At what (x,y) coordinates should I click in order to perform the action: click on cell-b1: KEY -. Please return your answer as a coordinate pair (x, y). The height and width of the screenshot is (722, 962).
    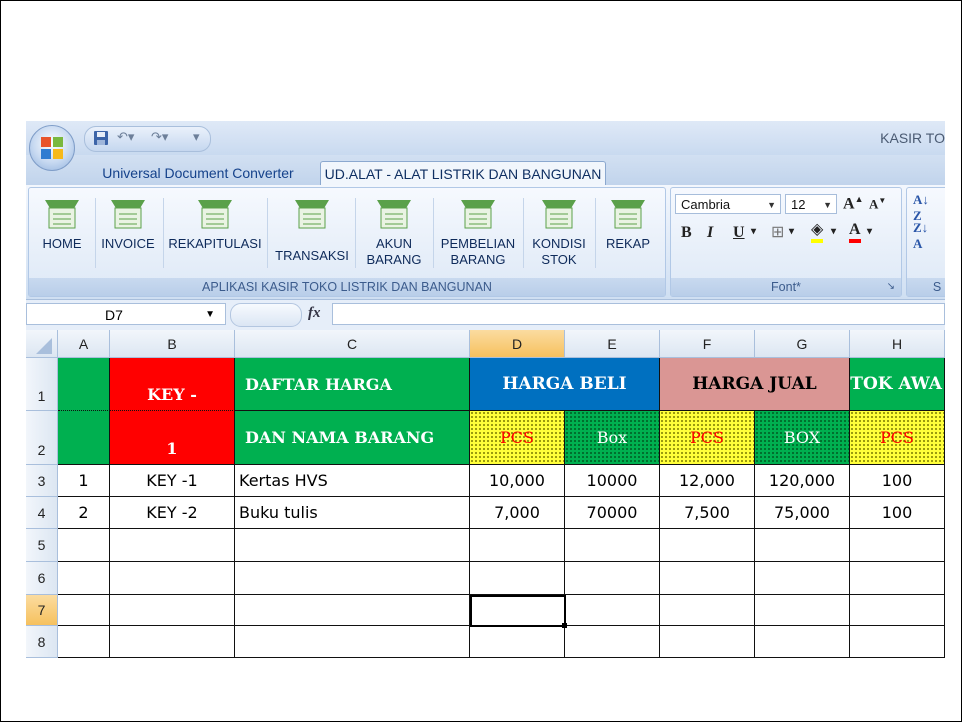
    Looking at the image, I should click on (172, 384).